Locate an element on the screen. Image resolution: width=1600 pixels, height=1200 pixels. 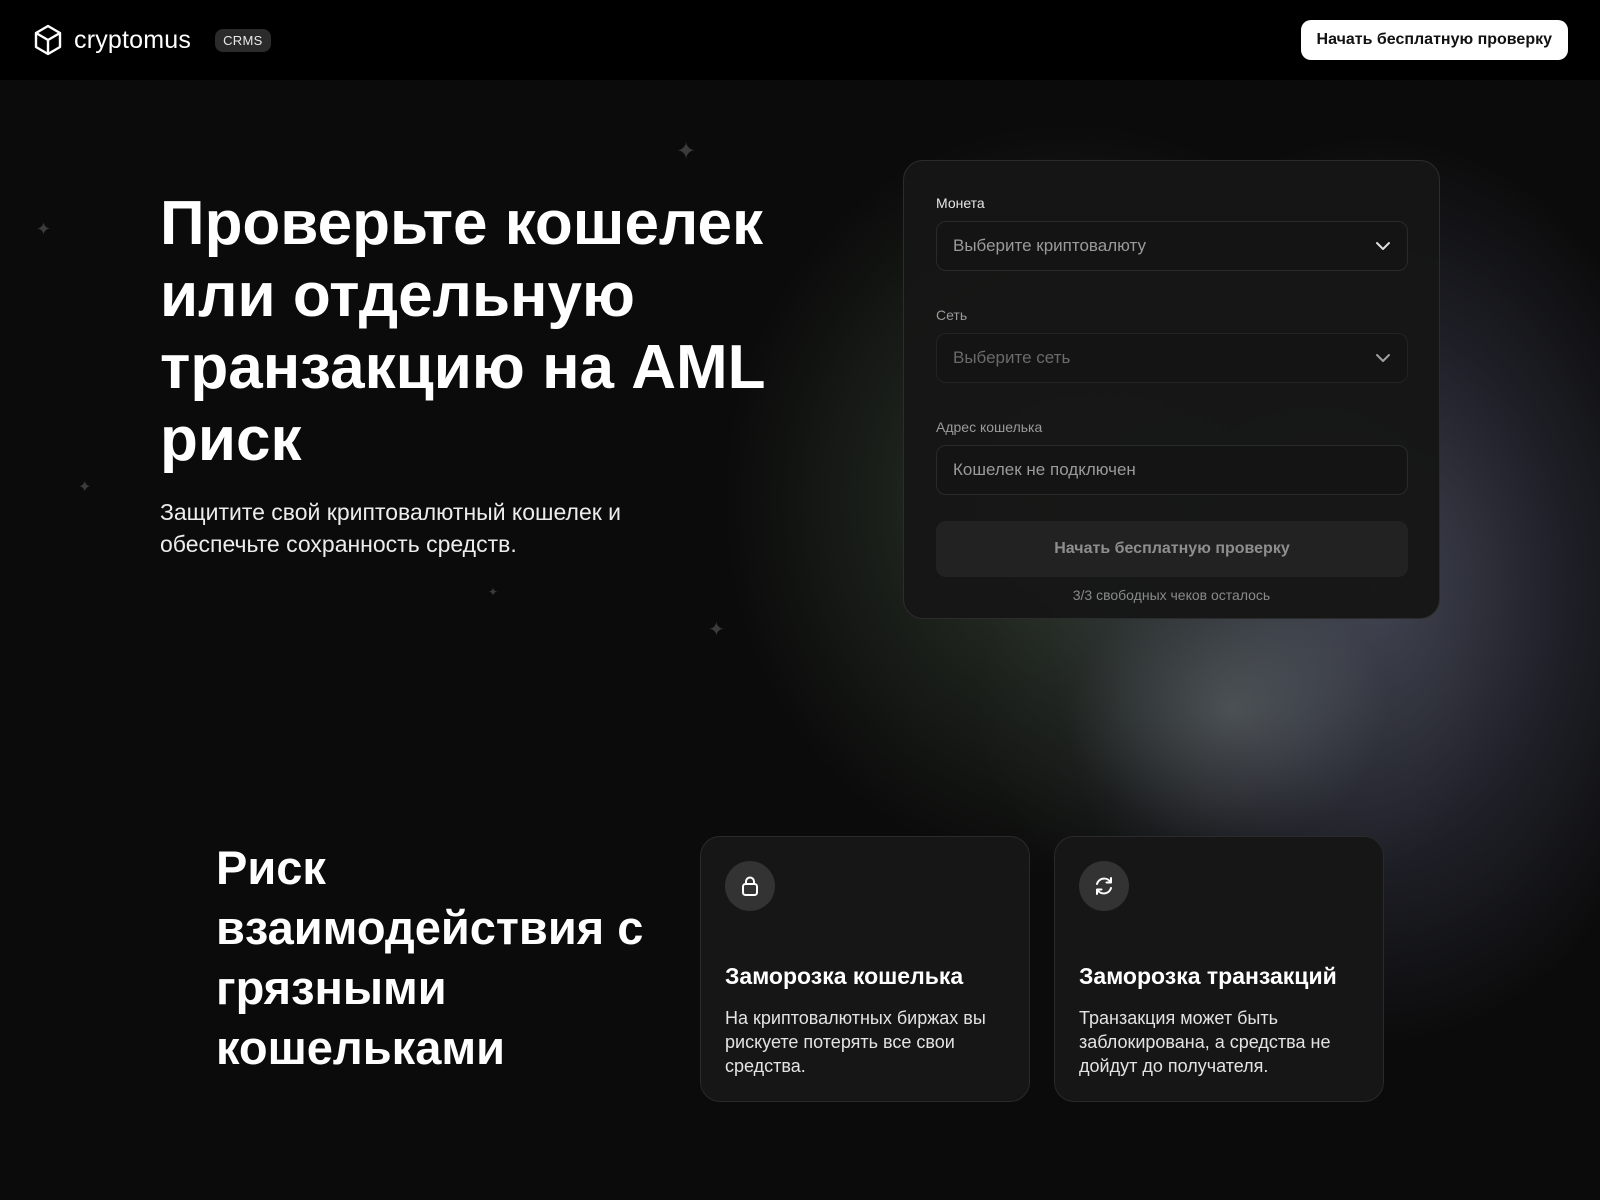
risk-card-title: Заморозка кошелька is located at coordinates (844, 976).